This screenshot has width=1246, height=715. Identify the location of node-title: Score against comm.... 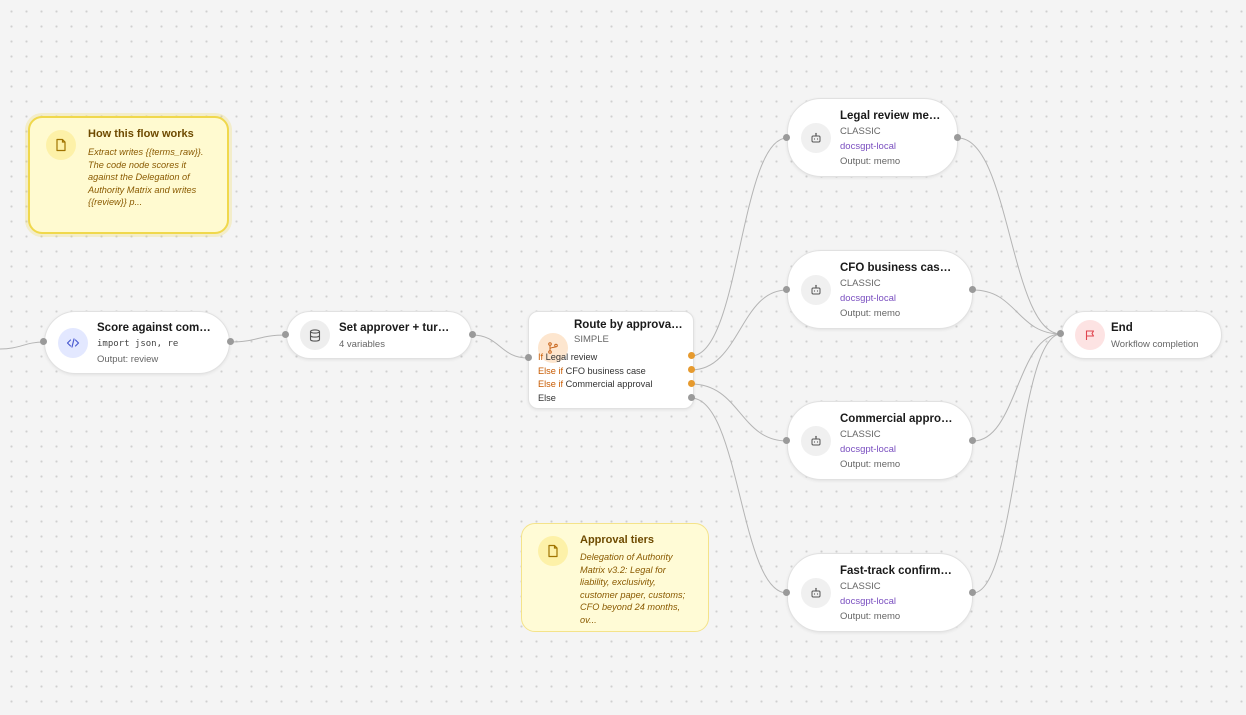
(155, 328).